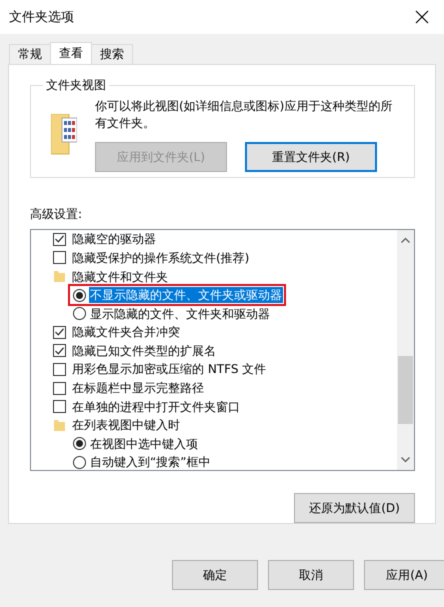 Image resolution: width=444 pixels, height=607 pixels. Describe the element at coordinates (71, 53) in the screenshot. I see `tab: 查看` at that location.